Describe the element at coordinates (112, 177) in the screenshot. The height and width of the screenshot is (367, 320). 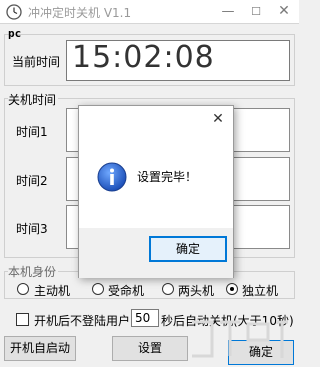
I see `info-icon` at that location.